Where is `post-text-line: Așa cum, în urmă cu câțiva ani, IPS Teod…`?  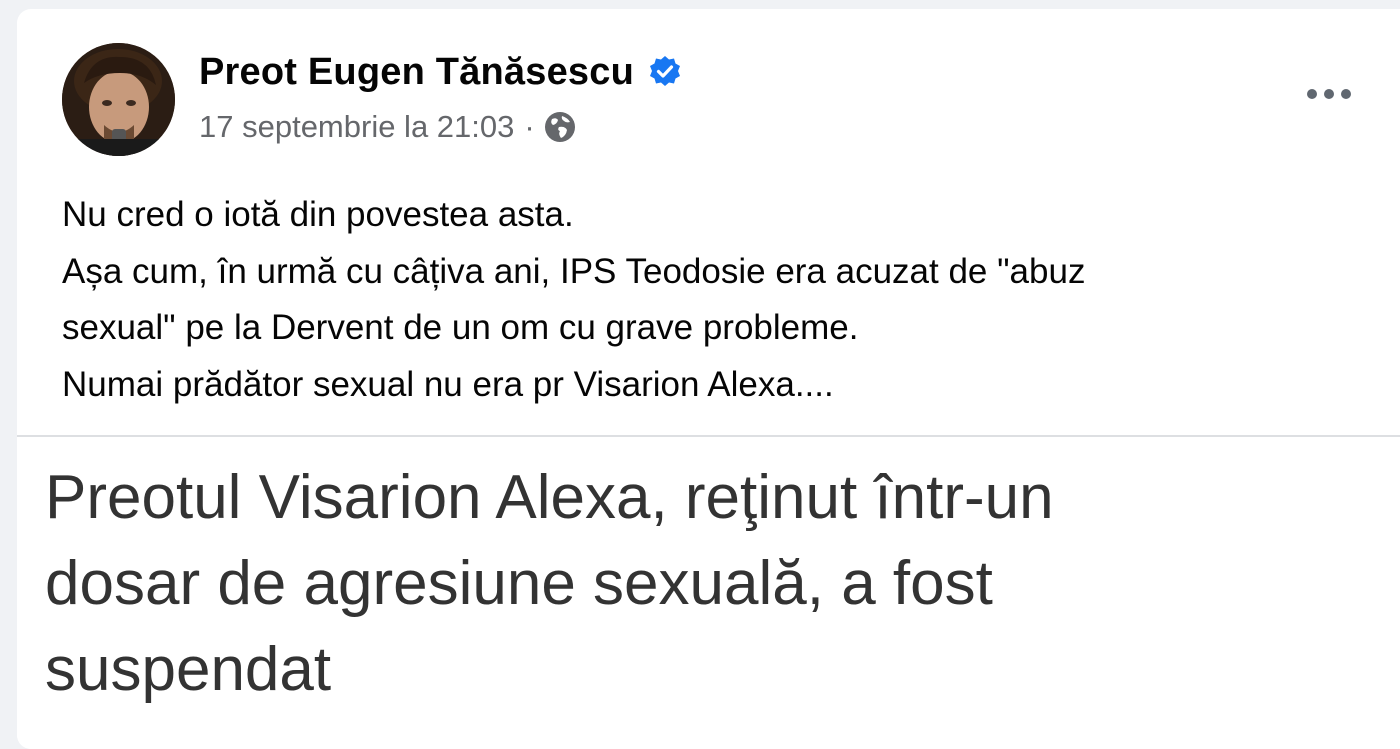 post-text-line: Așa cum, în urmă cu câțiva ani, IPS Teod… is located at coordinates (574, 271).